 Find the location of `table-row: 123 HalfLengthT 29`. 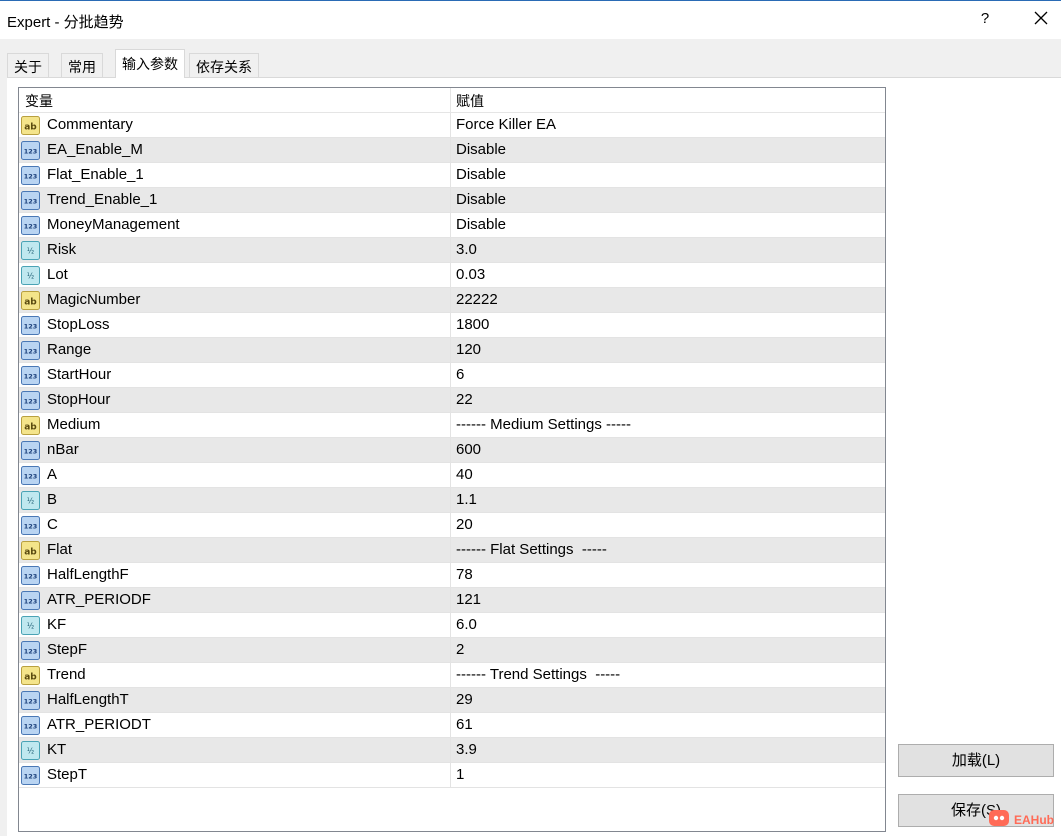

table-row: 123 HalfLengthT 29 is located at coordinates (452, 700).